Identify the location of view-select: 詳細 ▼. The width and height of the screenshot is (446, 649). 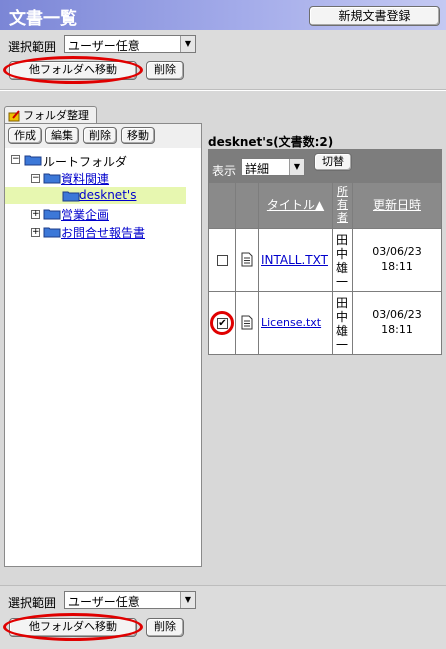
(273, 167).